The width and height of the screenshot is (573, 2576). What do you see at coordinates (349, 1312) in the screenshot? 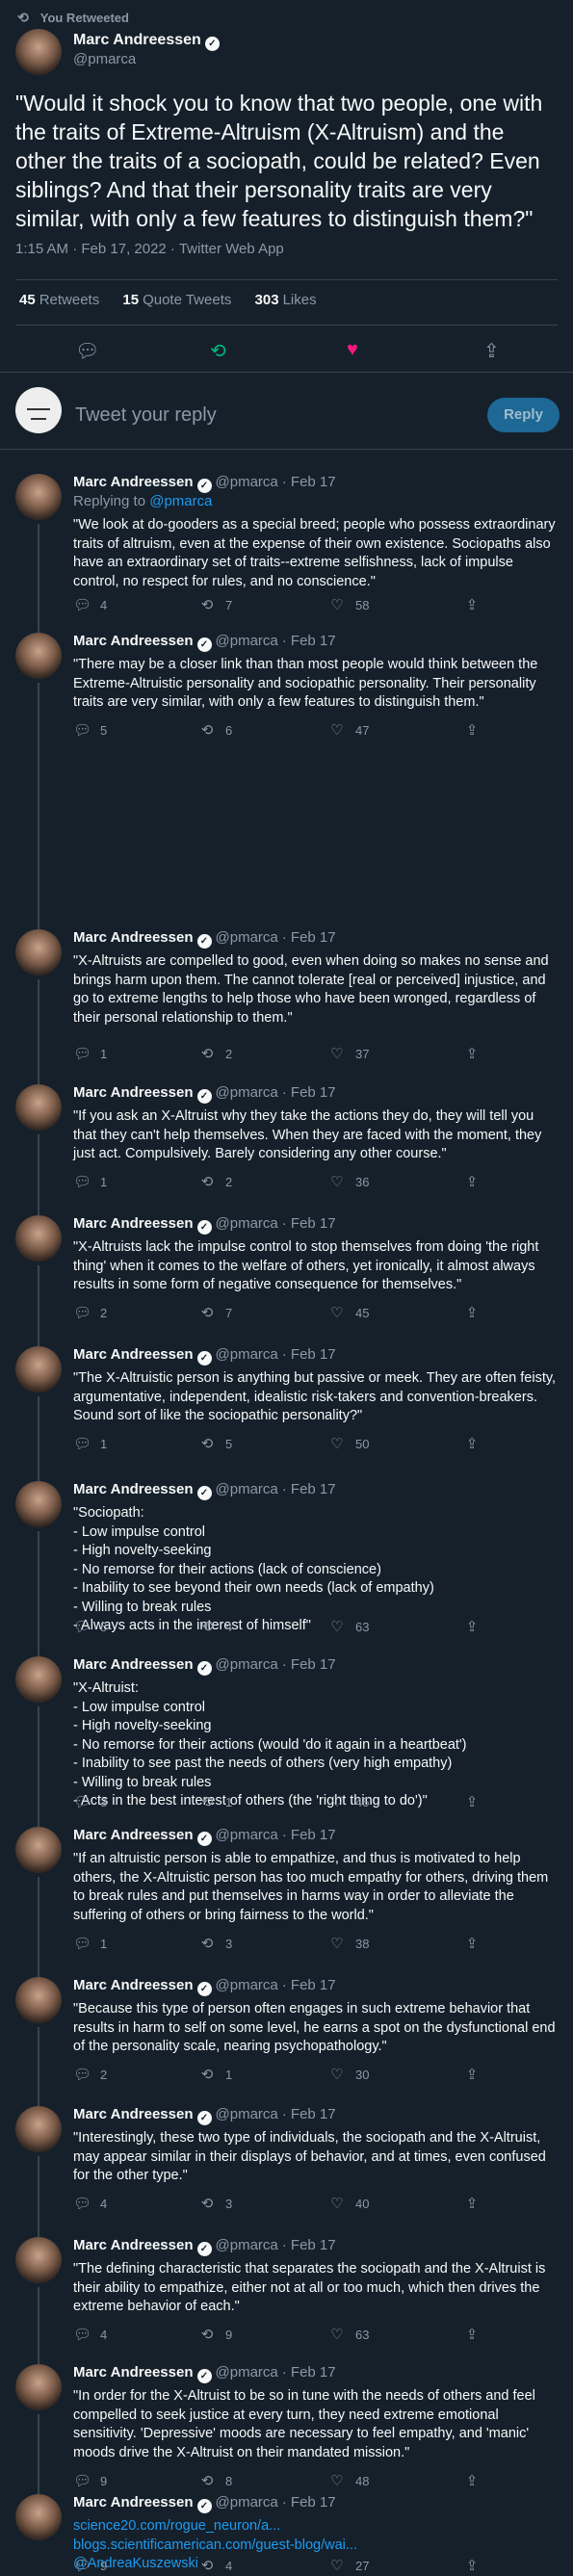
I see `like-action: ♡ 45` at bounding box center [349, 1312].